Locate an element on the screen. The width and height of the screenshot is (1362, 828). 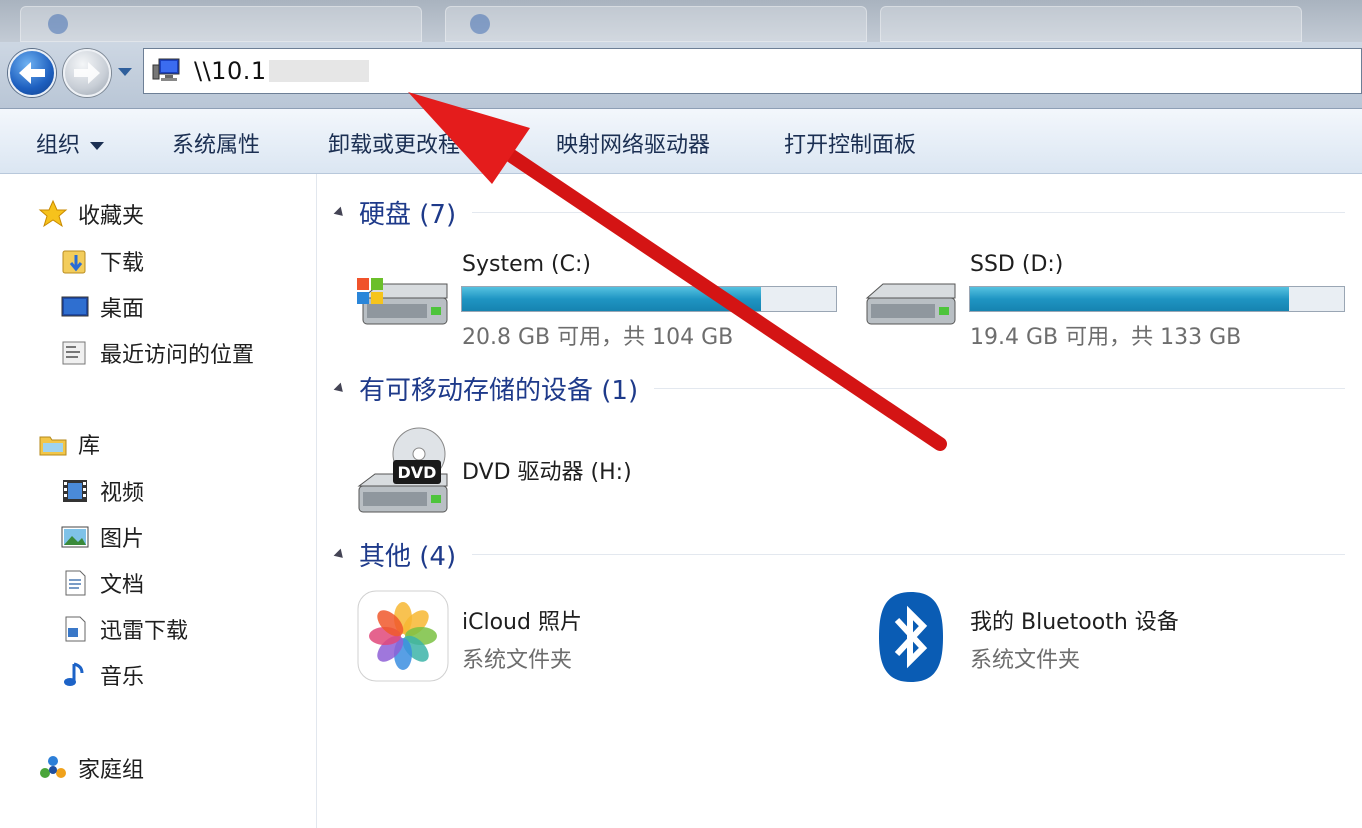
drive-tile-d: SSD (D:) 19.4 GB 可用，共 133 GB is located at coordinates (1108, 299).